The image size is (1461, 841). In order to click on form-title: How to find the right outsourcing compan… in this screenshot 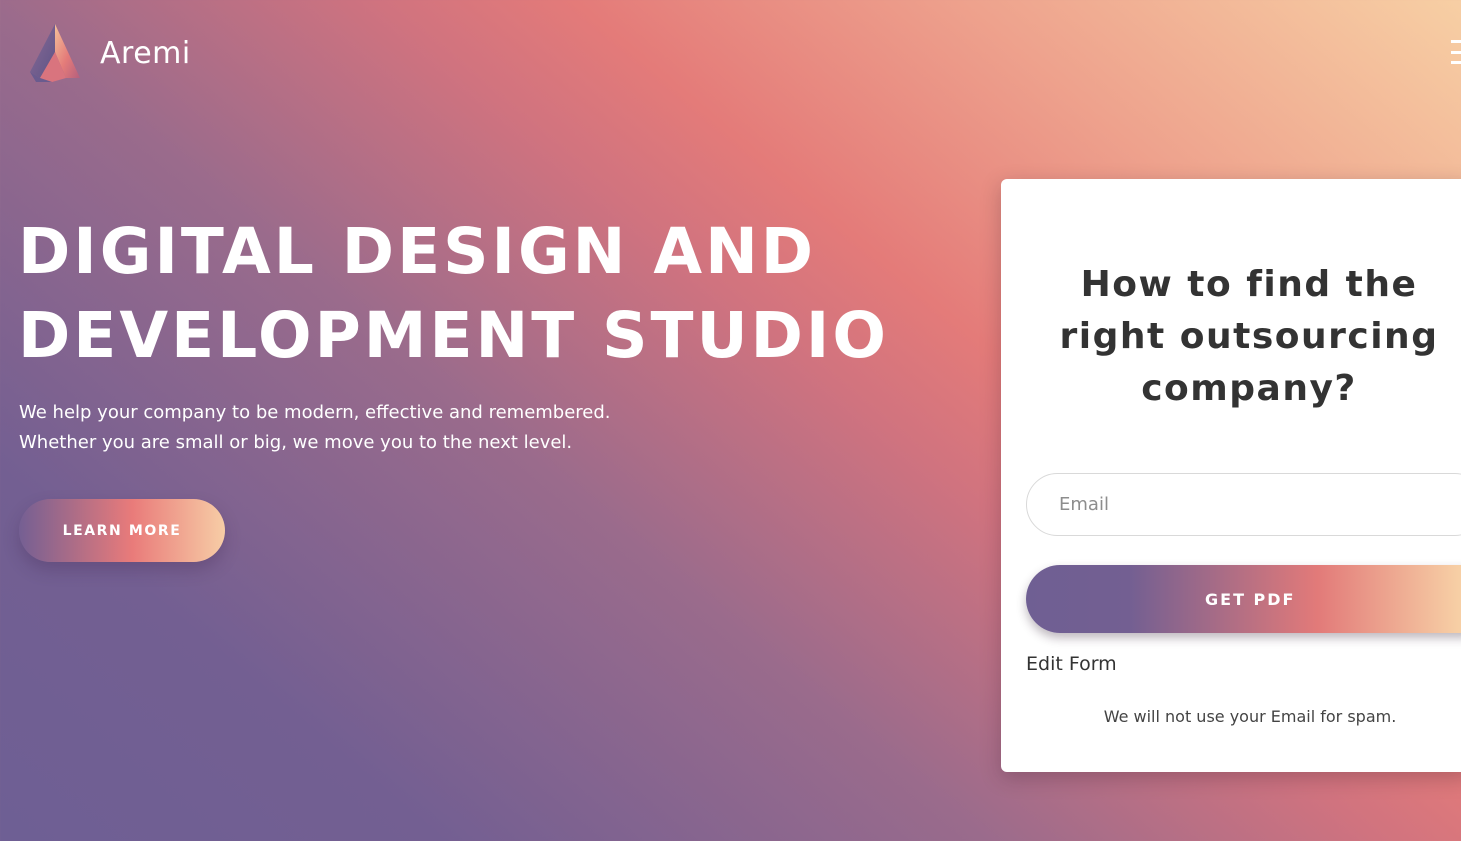, I will do `click(1249, 336)`.